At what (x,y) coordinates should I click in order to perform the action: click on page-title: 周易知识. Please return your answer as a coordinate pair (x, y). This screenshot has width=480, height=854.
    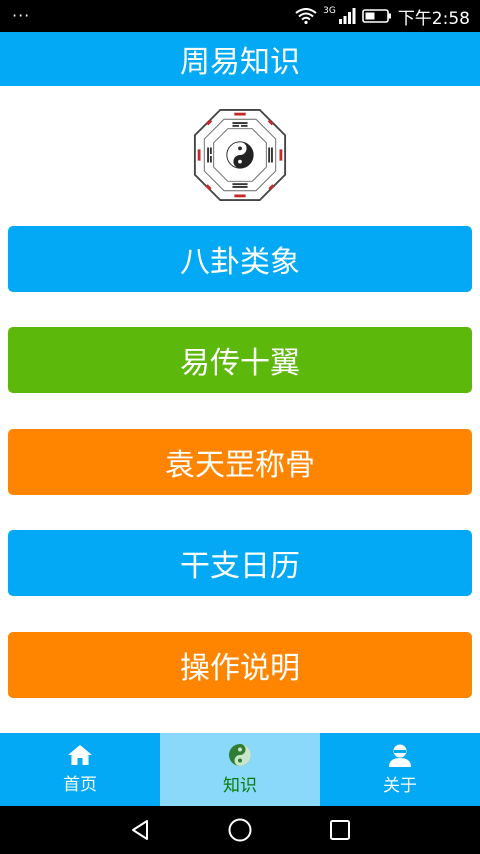
    Looking at the image, I should click on (240, 62).